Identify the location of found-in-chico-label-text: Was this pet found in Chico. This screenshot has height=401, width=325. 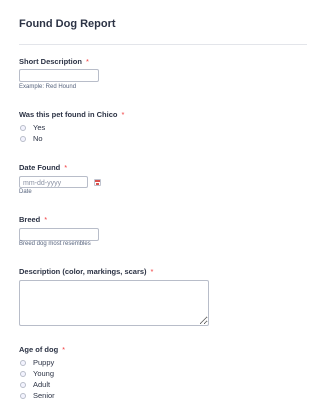
(68, 114).